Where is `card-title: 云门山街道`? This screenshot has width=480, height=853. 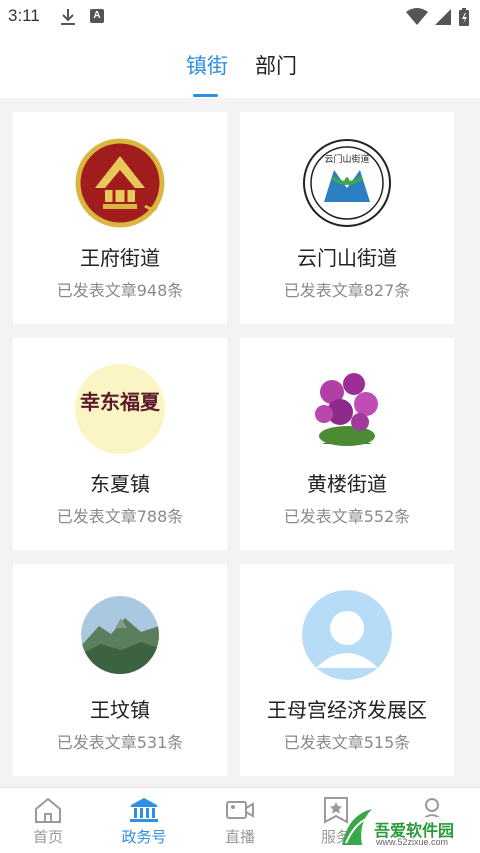 card-title: 云门山街道 is located at coordinates (347, 258).